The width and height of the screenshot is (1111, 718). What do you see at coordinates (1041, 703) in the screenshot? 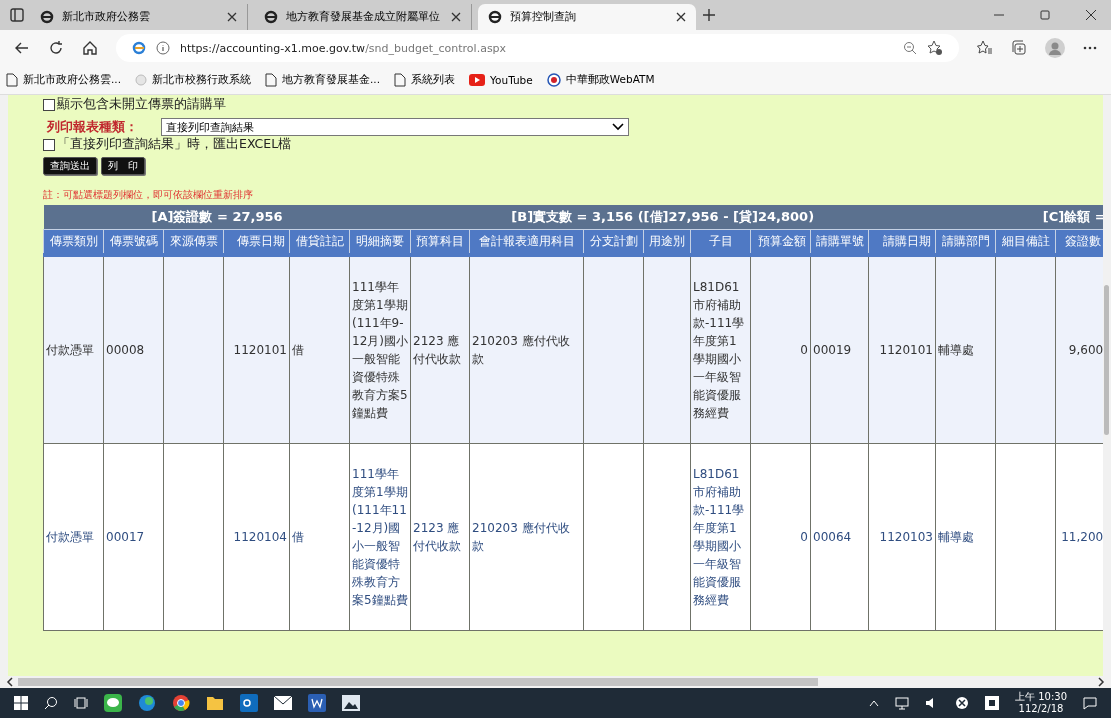
I see `system-clock: 上午 10:30 112/2/18` at bounding box center [1041, 703].